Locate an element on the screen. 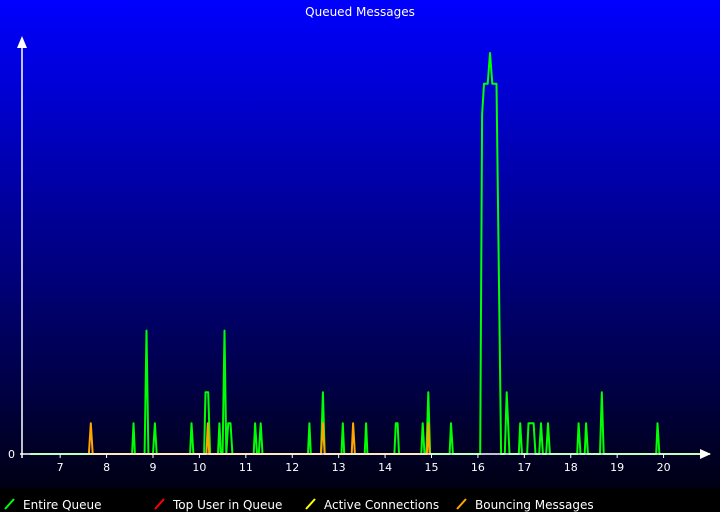 The height and width of the screenshot is (512, 720). x-tick-label: 8 is located at coordinates (106, 467).